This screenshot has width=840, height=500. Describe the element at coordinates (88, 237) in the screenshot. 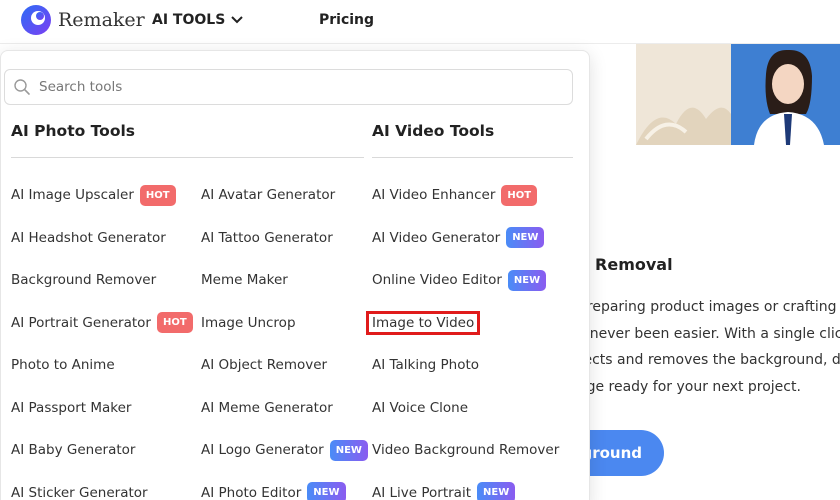

I see `tool-label: AI Headshot Generator` at that location.